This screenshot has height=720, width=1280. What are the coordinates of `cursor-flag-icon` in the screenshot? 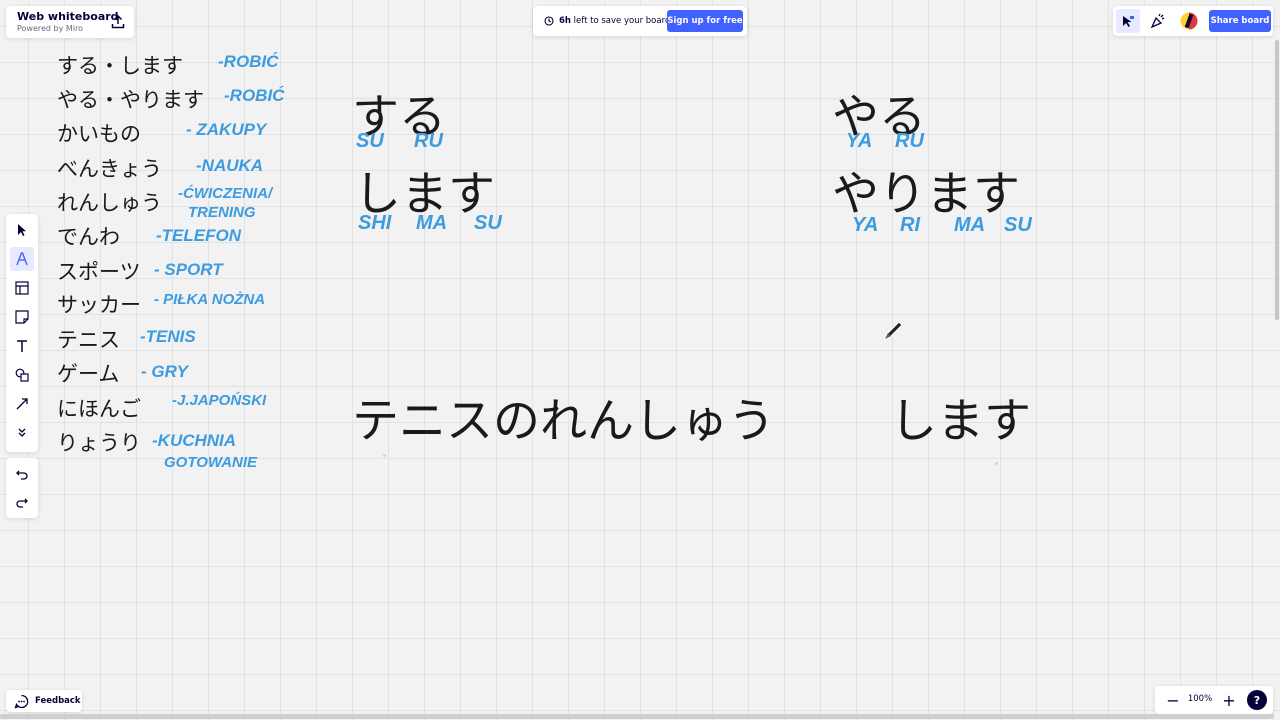 It's located at (1128, 21).